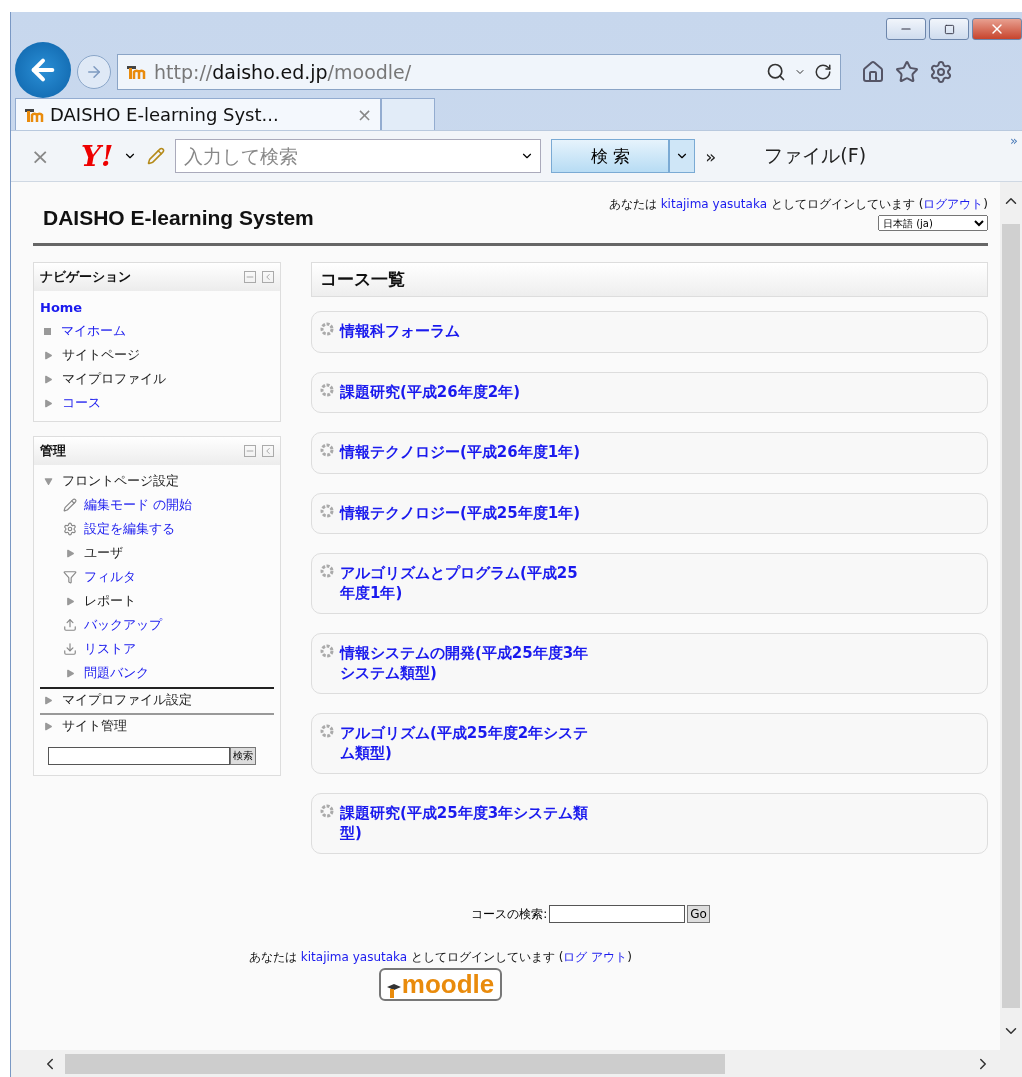  What do you see at coordinates (81, 403) in the screenshot?
I see `tree-item: コース` at bounding box center [81, 403].